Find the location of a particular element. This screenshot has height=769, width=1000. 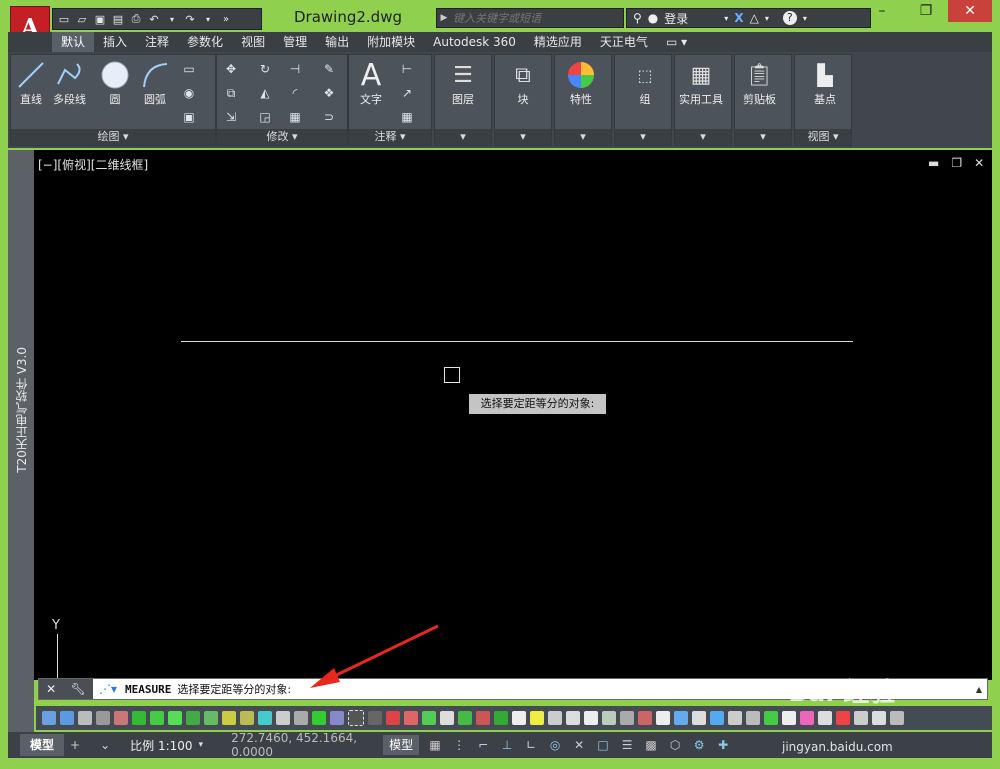

open-icon: ▱ is located at coordinates (82, 19).